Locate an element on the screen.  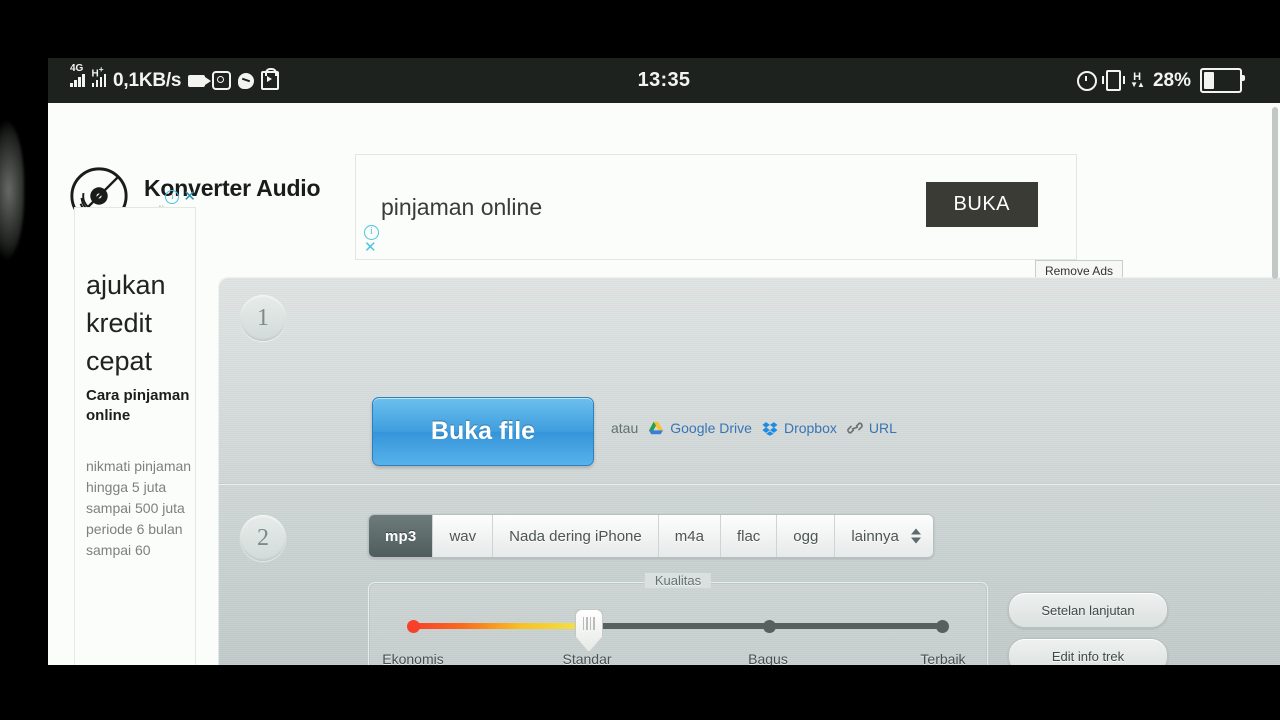
quality-label-1: Standar 128 kbps is located at coordinates (586, 658).